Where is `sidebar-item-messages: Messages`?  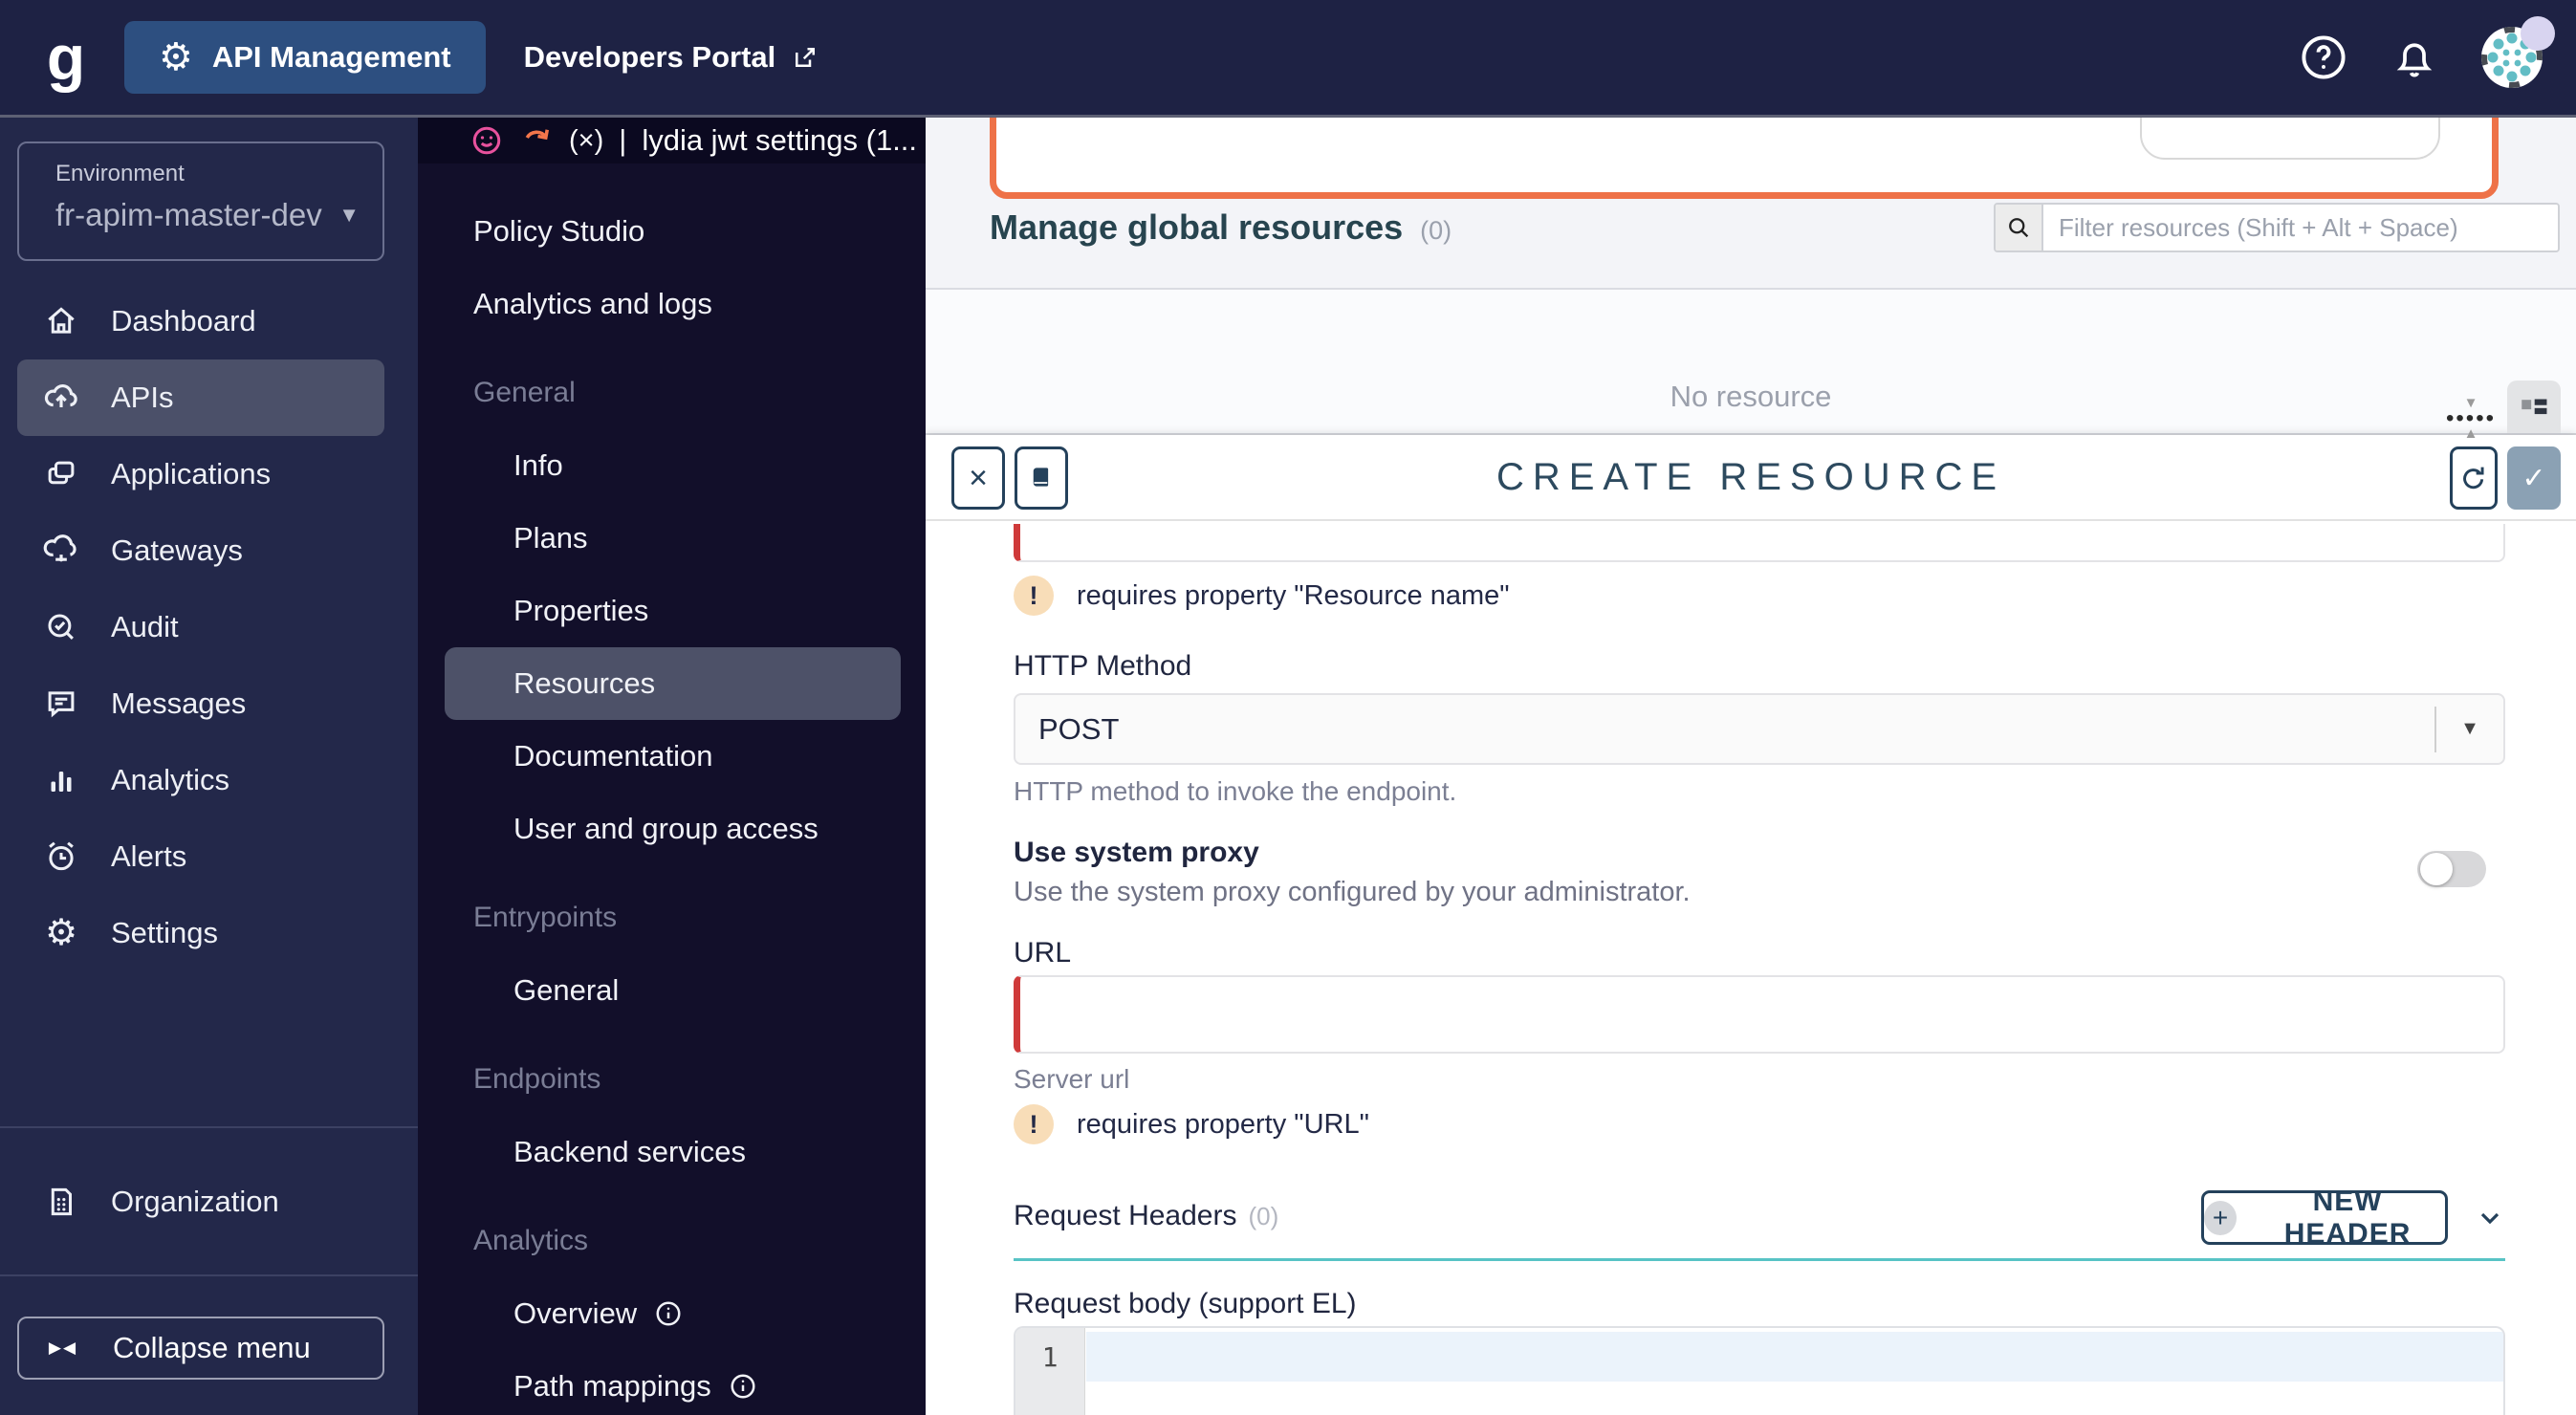
sidebar-item-messages: Messages is located at coordinates (200, 703).